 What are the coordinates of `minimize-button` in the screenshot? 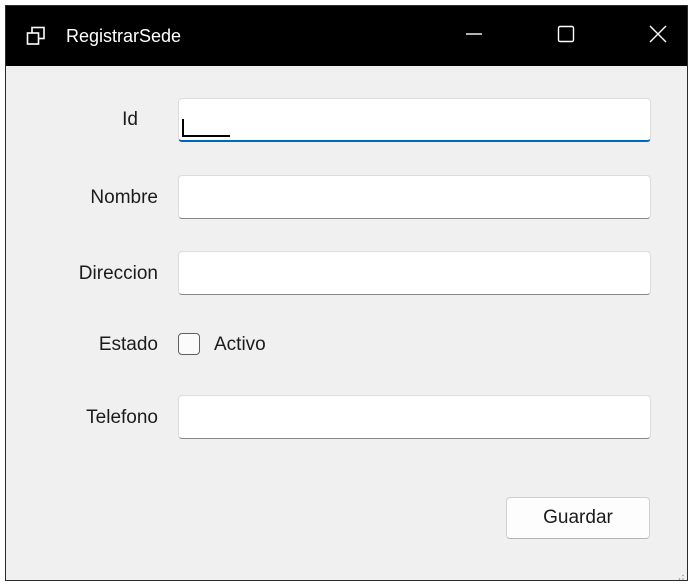 It's located at (474, 36).